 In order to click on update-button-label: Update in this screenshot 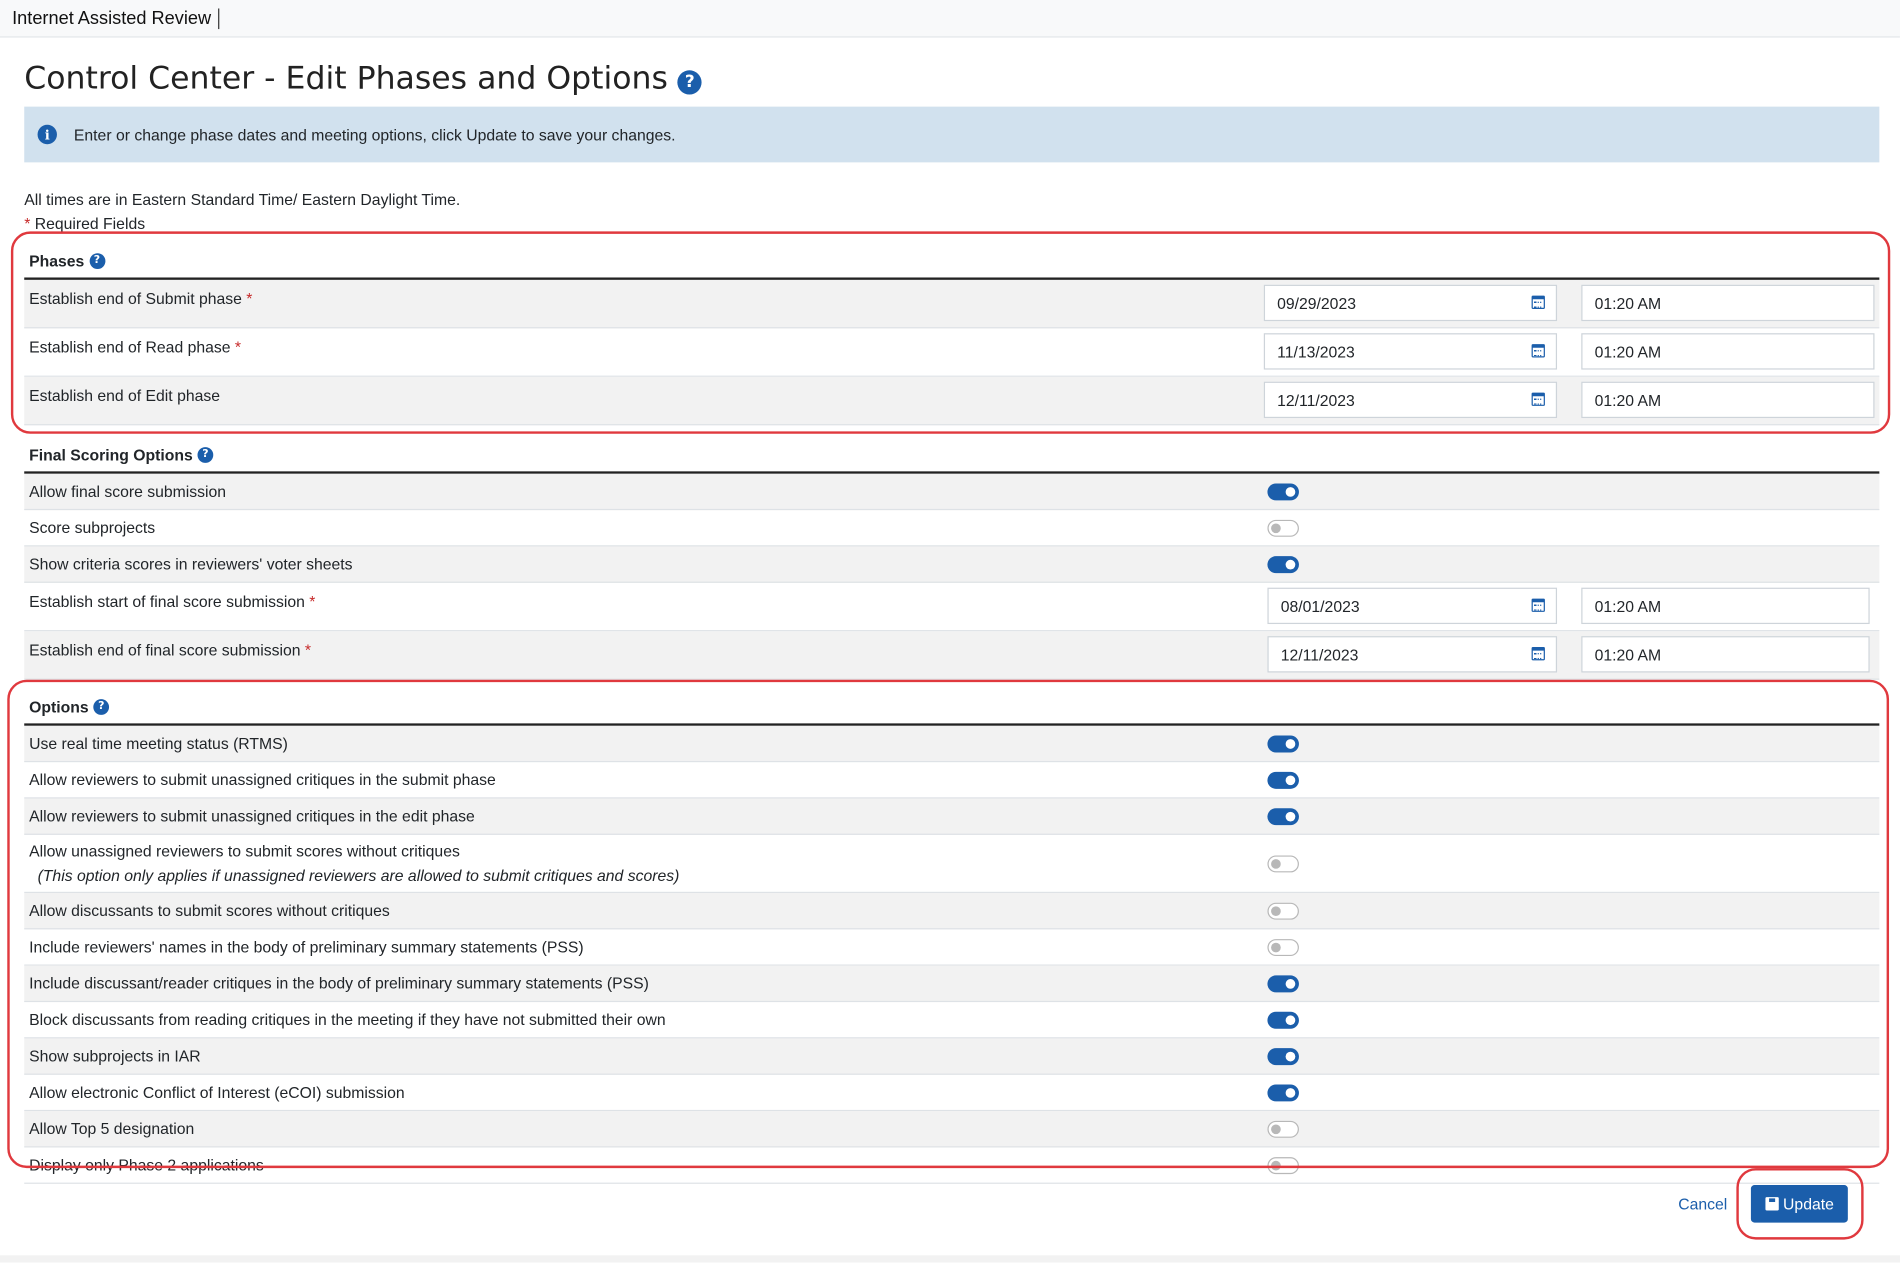, I will do `click(1808, 1203)`.